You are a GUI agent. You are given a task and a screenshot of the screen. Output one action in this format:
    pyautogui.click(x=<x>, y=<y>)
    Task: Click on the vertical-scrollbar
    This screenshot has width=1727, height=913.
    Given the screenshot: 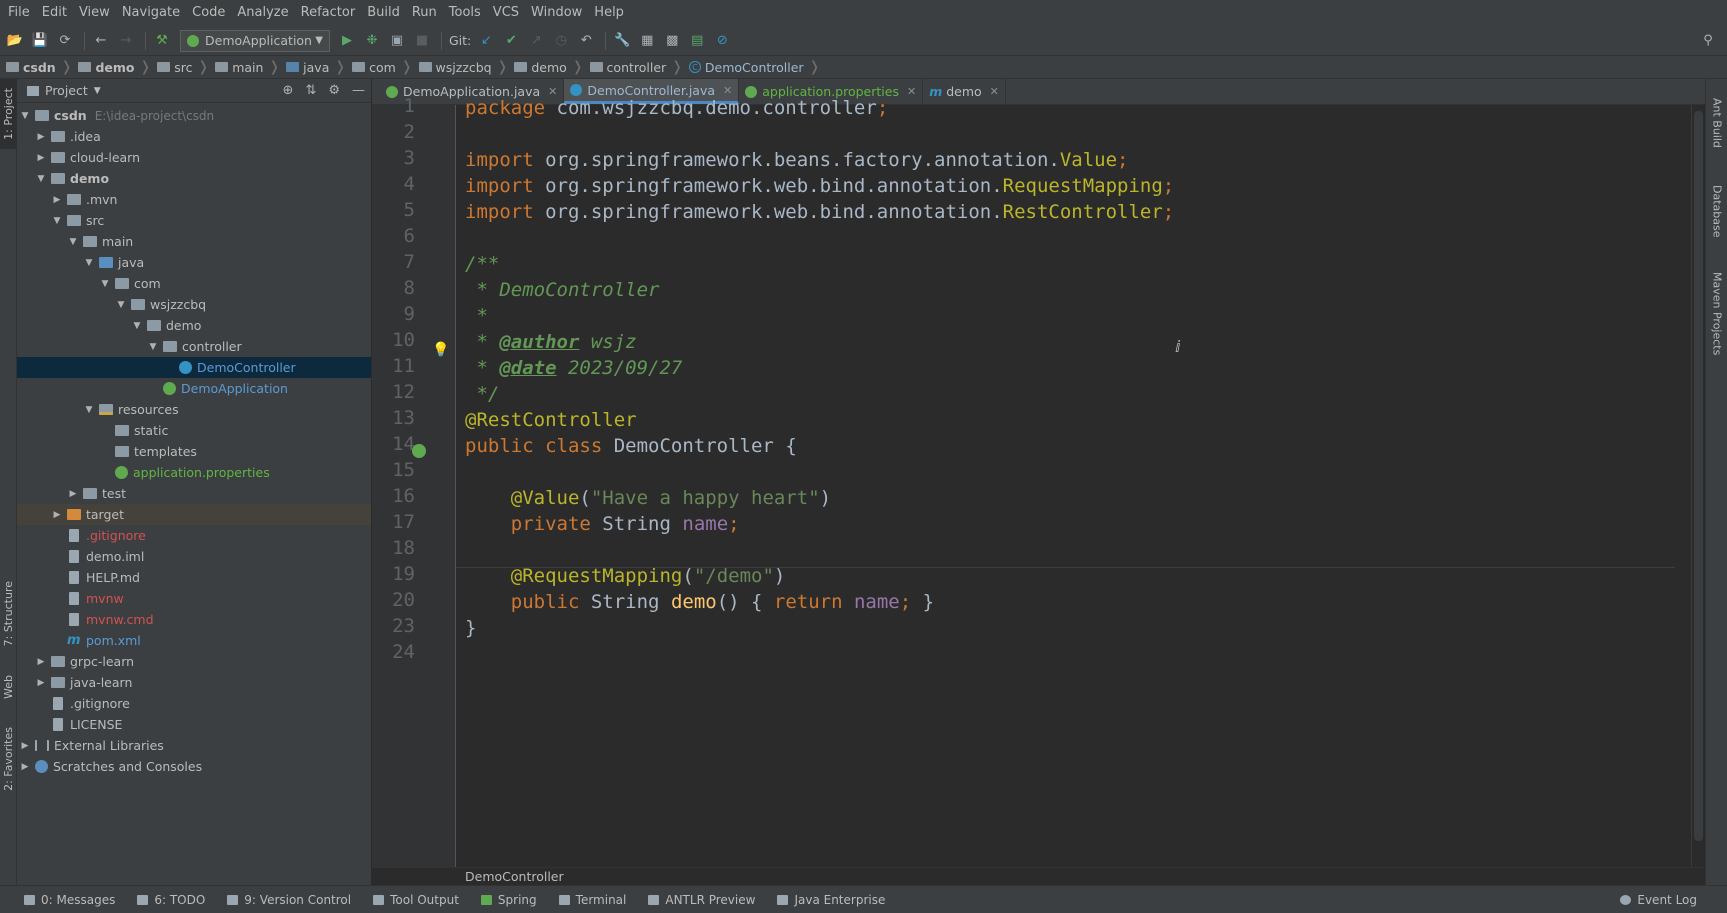 What is the action you would take?
    pyautogui.click(x=1698, y=486)
    